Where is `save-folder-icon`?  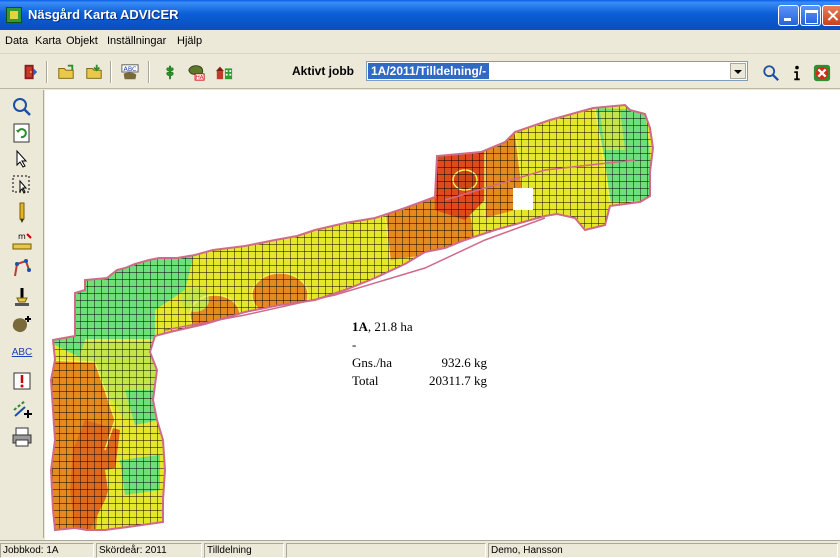 save-folder-icon is located at coordinates (94, 72).